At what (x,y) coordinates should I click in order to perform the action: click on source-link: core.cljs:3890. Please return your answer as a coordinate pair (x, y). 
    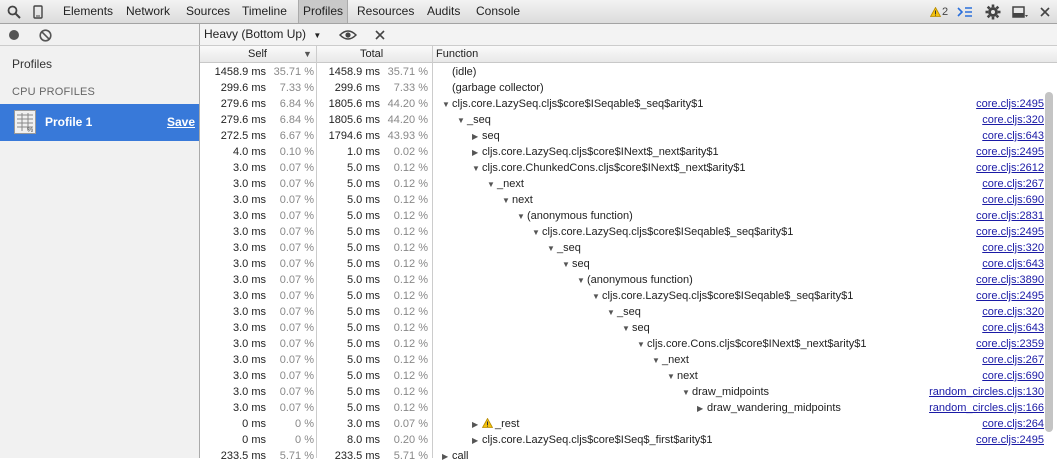
    Looking at the image, I should click on (1010, 280).